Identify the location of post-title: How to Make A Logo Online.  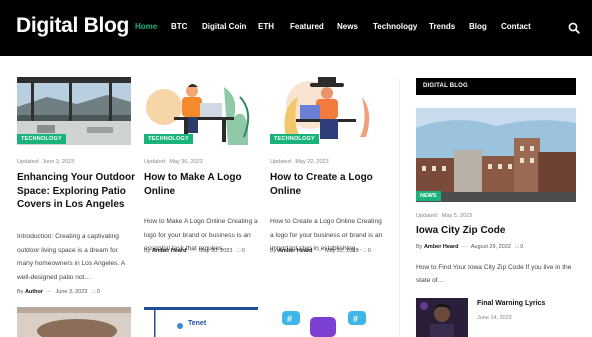
(203, 184).